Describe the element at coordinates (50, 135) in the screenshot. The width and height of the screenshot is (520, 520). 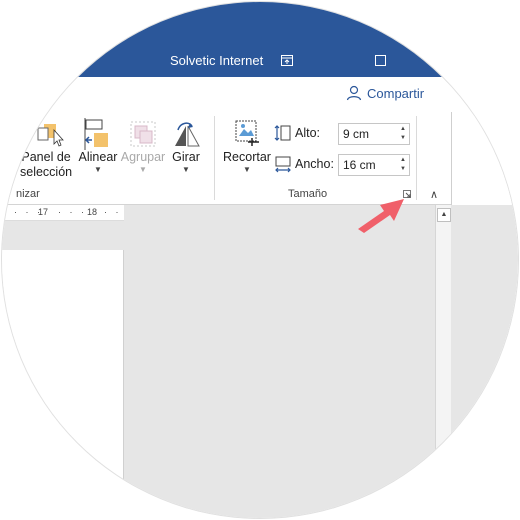
I see `selection-pane-icon` at that location.